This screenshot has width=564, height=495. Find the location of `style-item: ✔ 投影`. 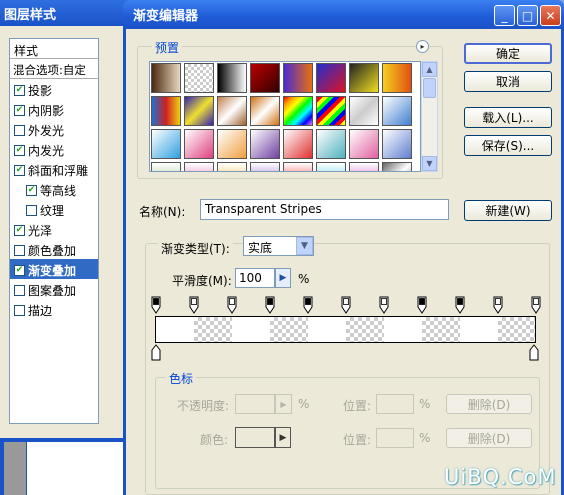

style-item: ✔ 投影 is located at coordinates (54, 89).